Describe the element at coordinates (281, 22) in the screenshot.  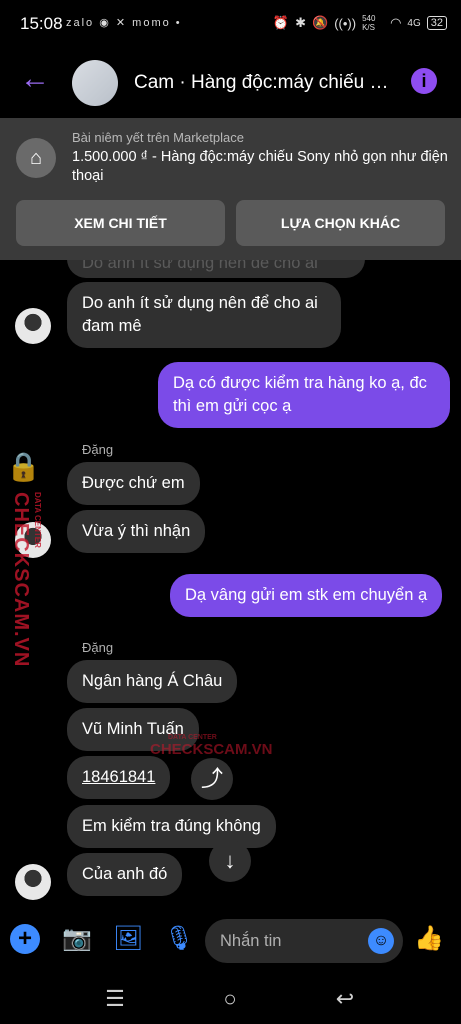
I see `alarm-icon: ⏰` at that location.